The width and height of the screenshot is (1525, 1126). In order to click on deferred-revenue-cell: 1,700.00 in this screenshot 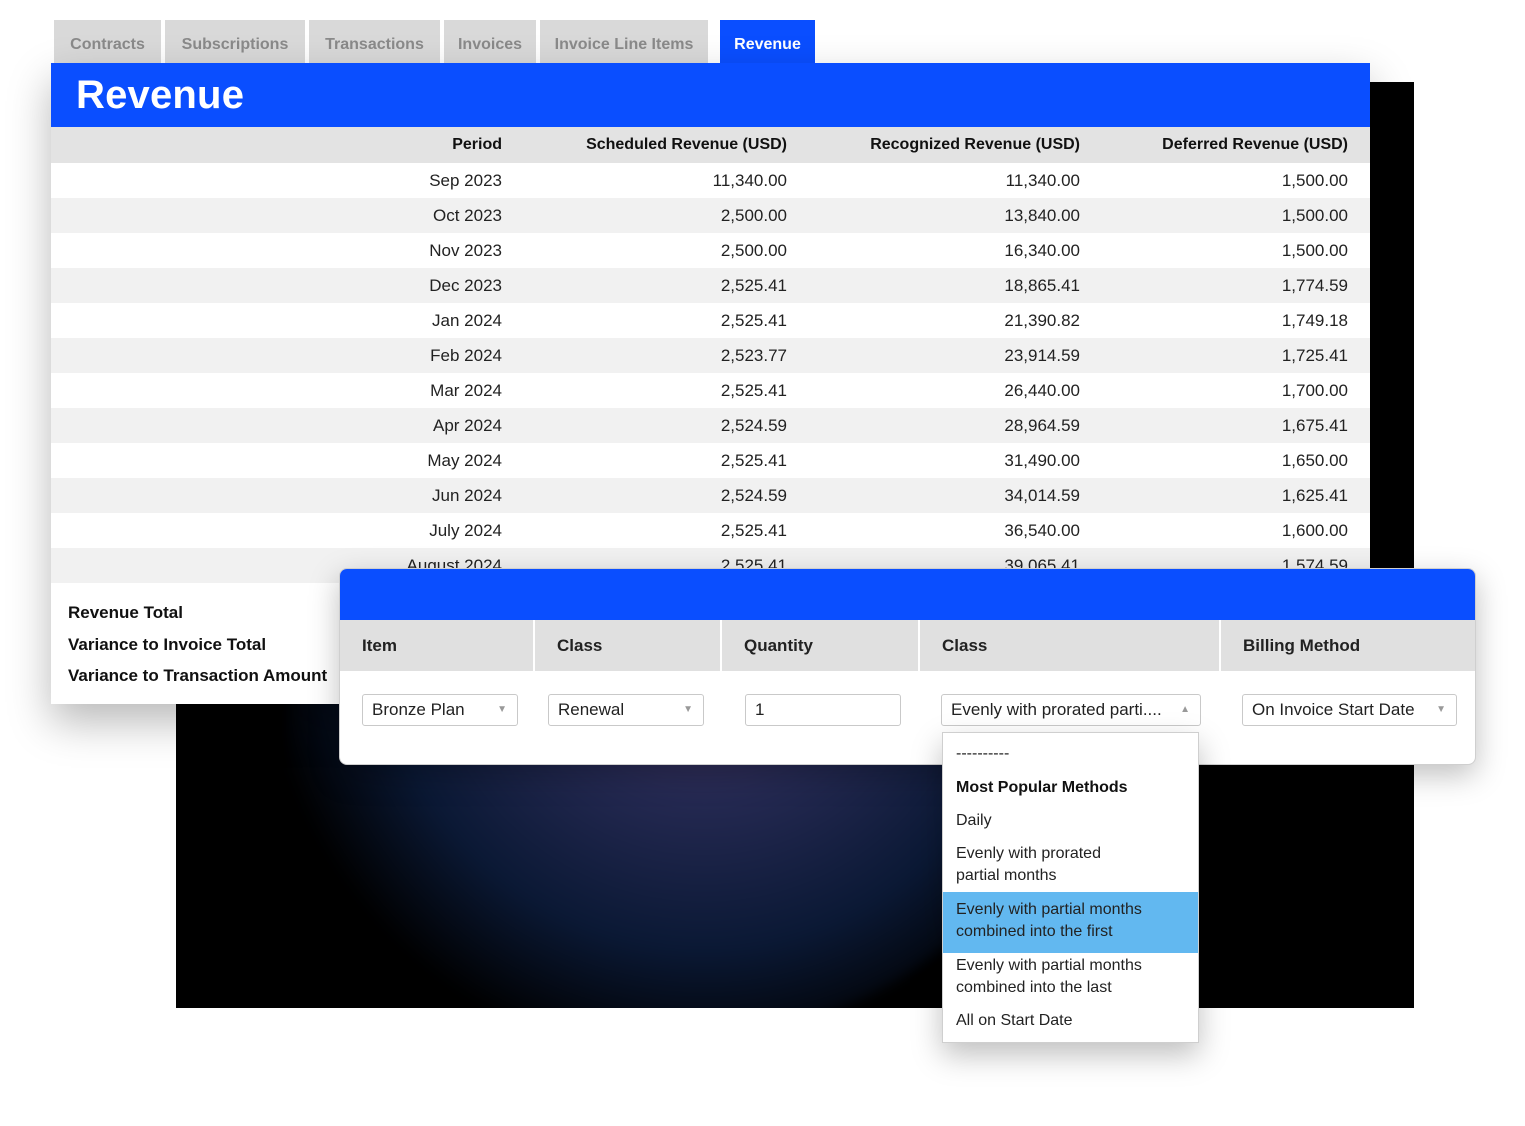, I will do `click(1236, 390)`.